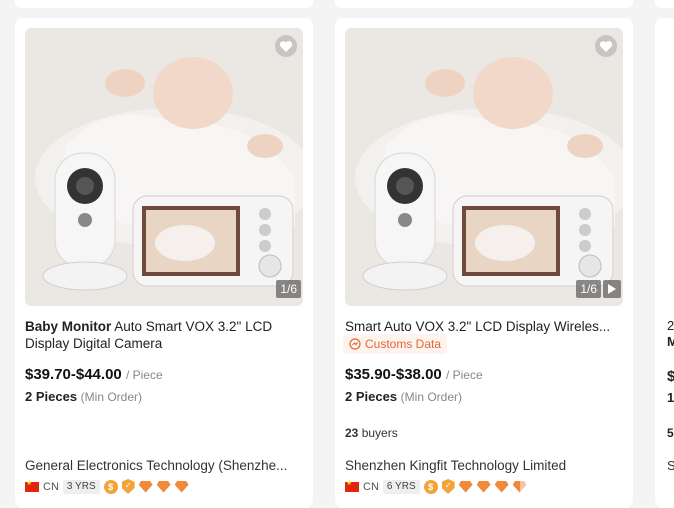 The height and width of the screenshot is (508, 674). I want to click on years-badge: 6 YRS, so click(401, 486).